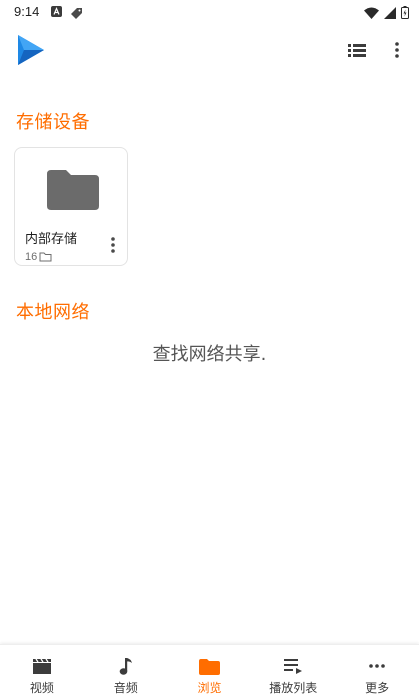 This screenshot has width=419, height=700. I want to click on list-view-icon, so click(357, 50).